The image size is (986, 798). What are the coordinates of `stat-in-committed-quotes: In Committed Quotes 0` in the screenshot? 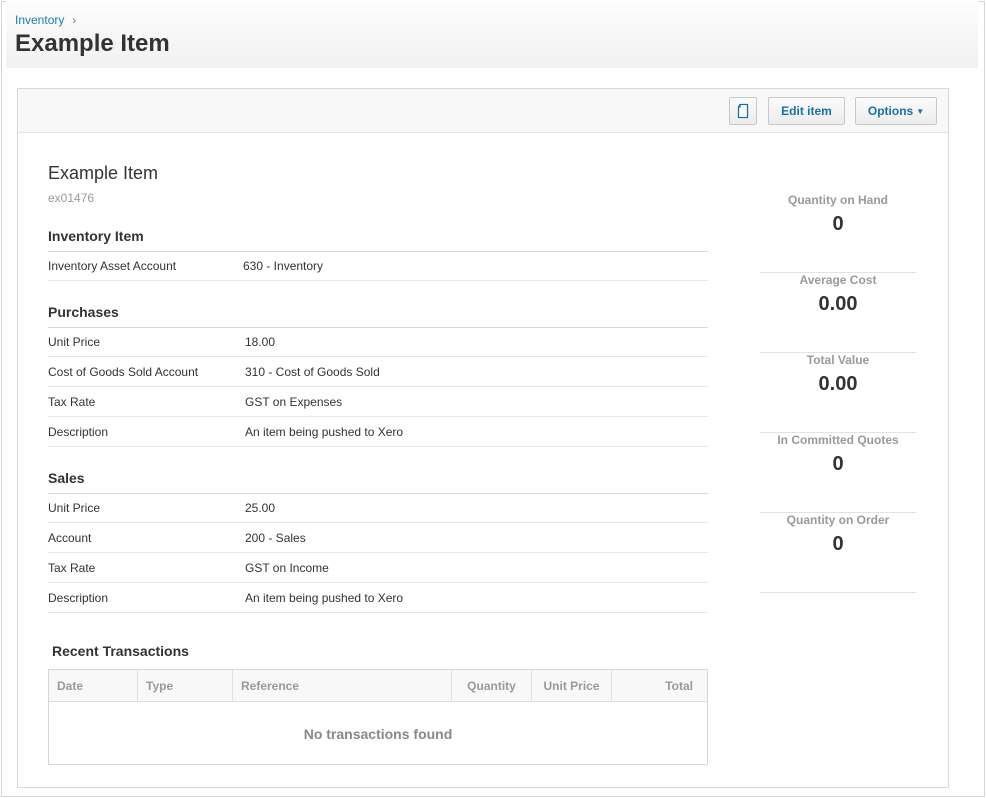 It's located at (838, 473).